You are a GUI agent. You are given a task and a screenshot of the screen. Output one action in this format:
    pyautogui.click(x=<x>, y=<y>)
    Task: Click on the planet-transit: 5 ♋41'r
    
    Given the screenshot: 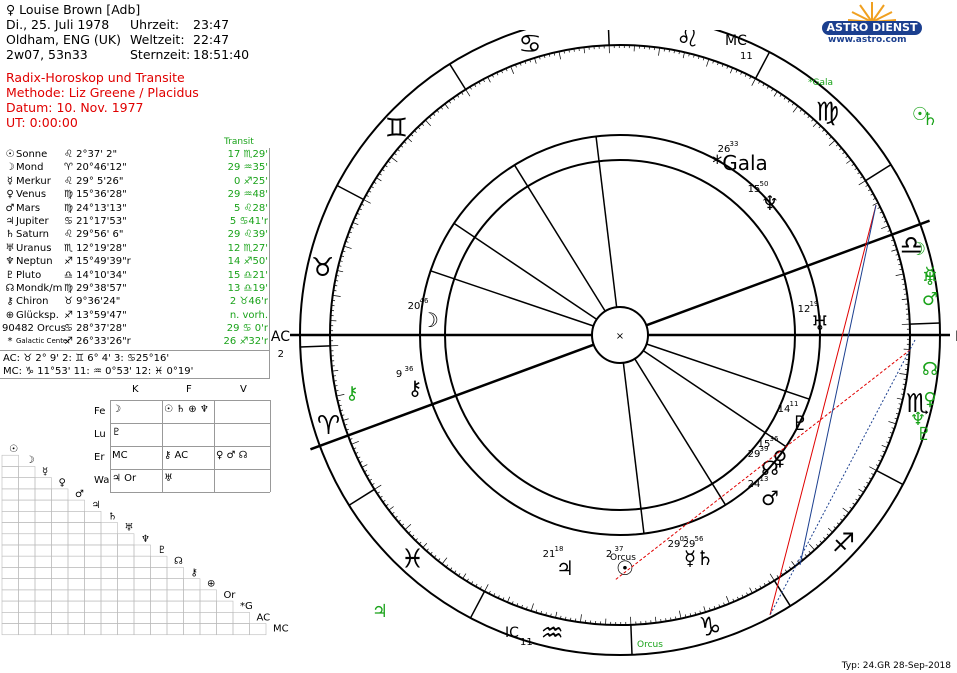 What is the action you would take?
    pyautogui.click(x=248, y=221)
    